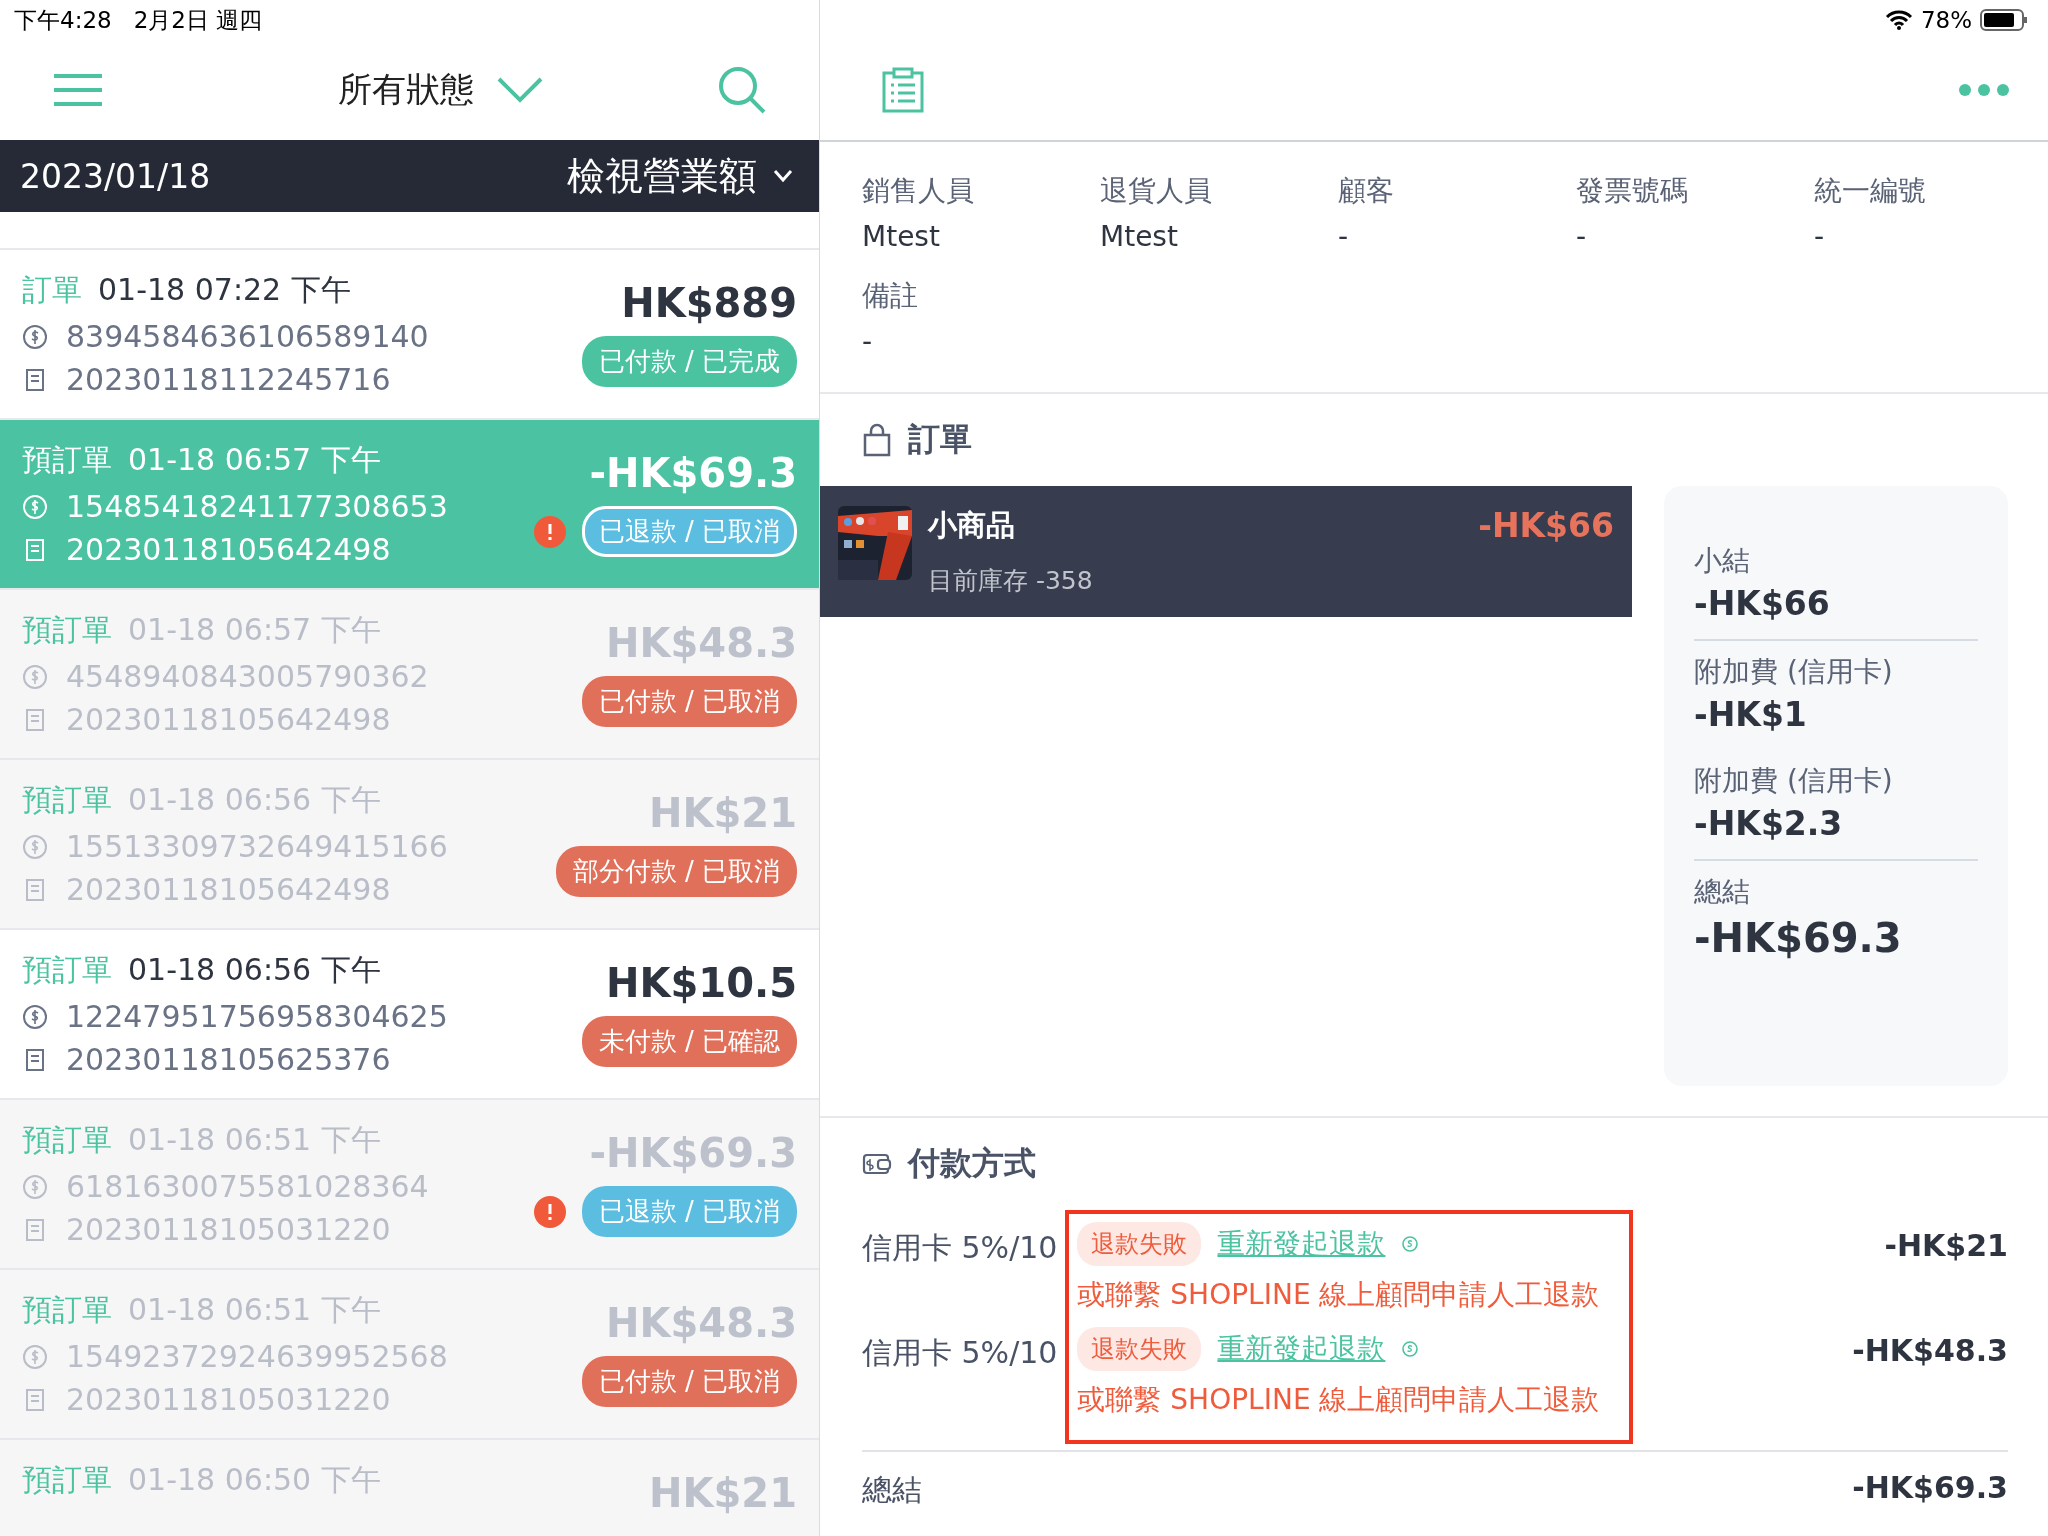 This screenshot has height=1536, width=2048. What do you see at coordinates (701, 643) in the screenshot?
I see `order-amount: HK$48.3` at bounding box center [701, 643].